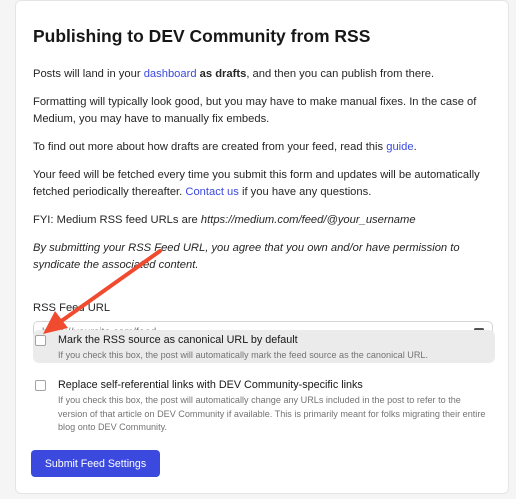 This screenshot has width=516, height=499. Describe the element at coordinates (40, 385) in the screenshot. I see `replace-links-checkbox` at that location.